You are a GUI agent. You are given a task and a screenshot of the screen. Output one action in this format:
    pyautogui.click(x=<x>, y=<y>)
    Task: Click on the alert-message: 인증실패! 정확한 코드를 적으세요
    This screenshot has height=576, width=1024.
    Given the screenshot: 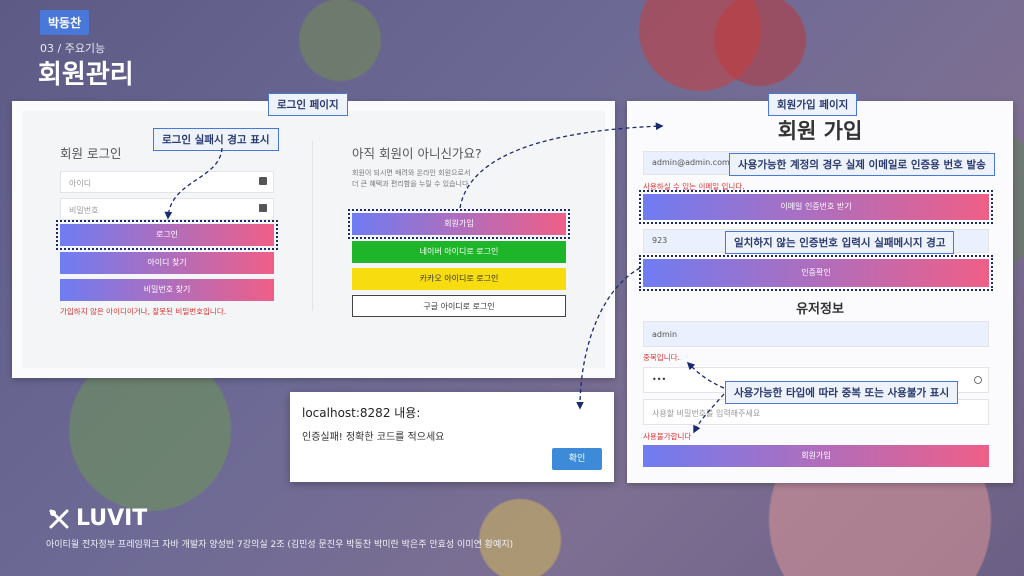 What is the action you would take?
    pyautogui.click(x=373, y=437)
    